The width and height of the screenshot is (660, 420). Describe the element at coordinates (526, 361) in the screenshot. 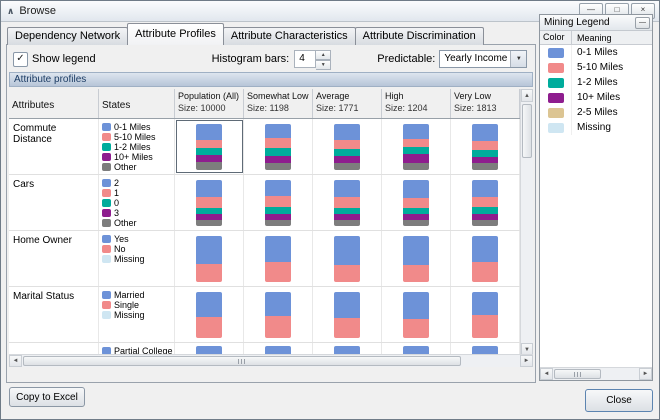

I see `scroll-right-button: ►` at that location.